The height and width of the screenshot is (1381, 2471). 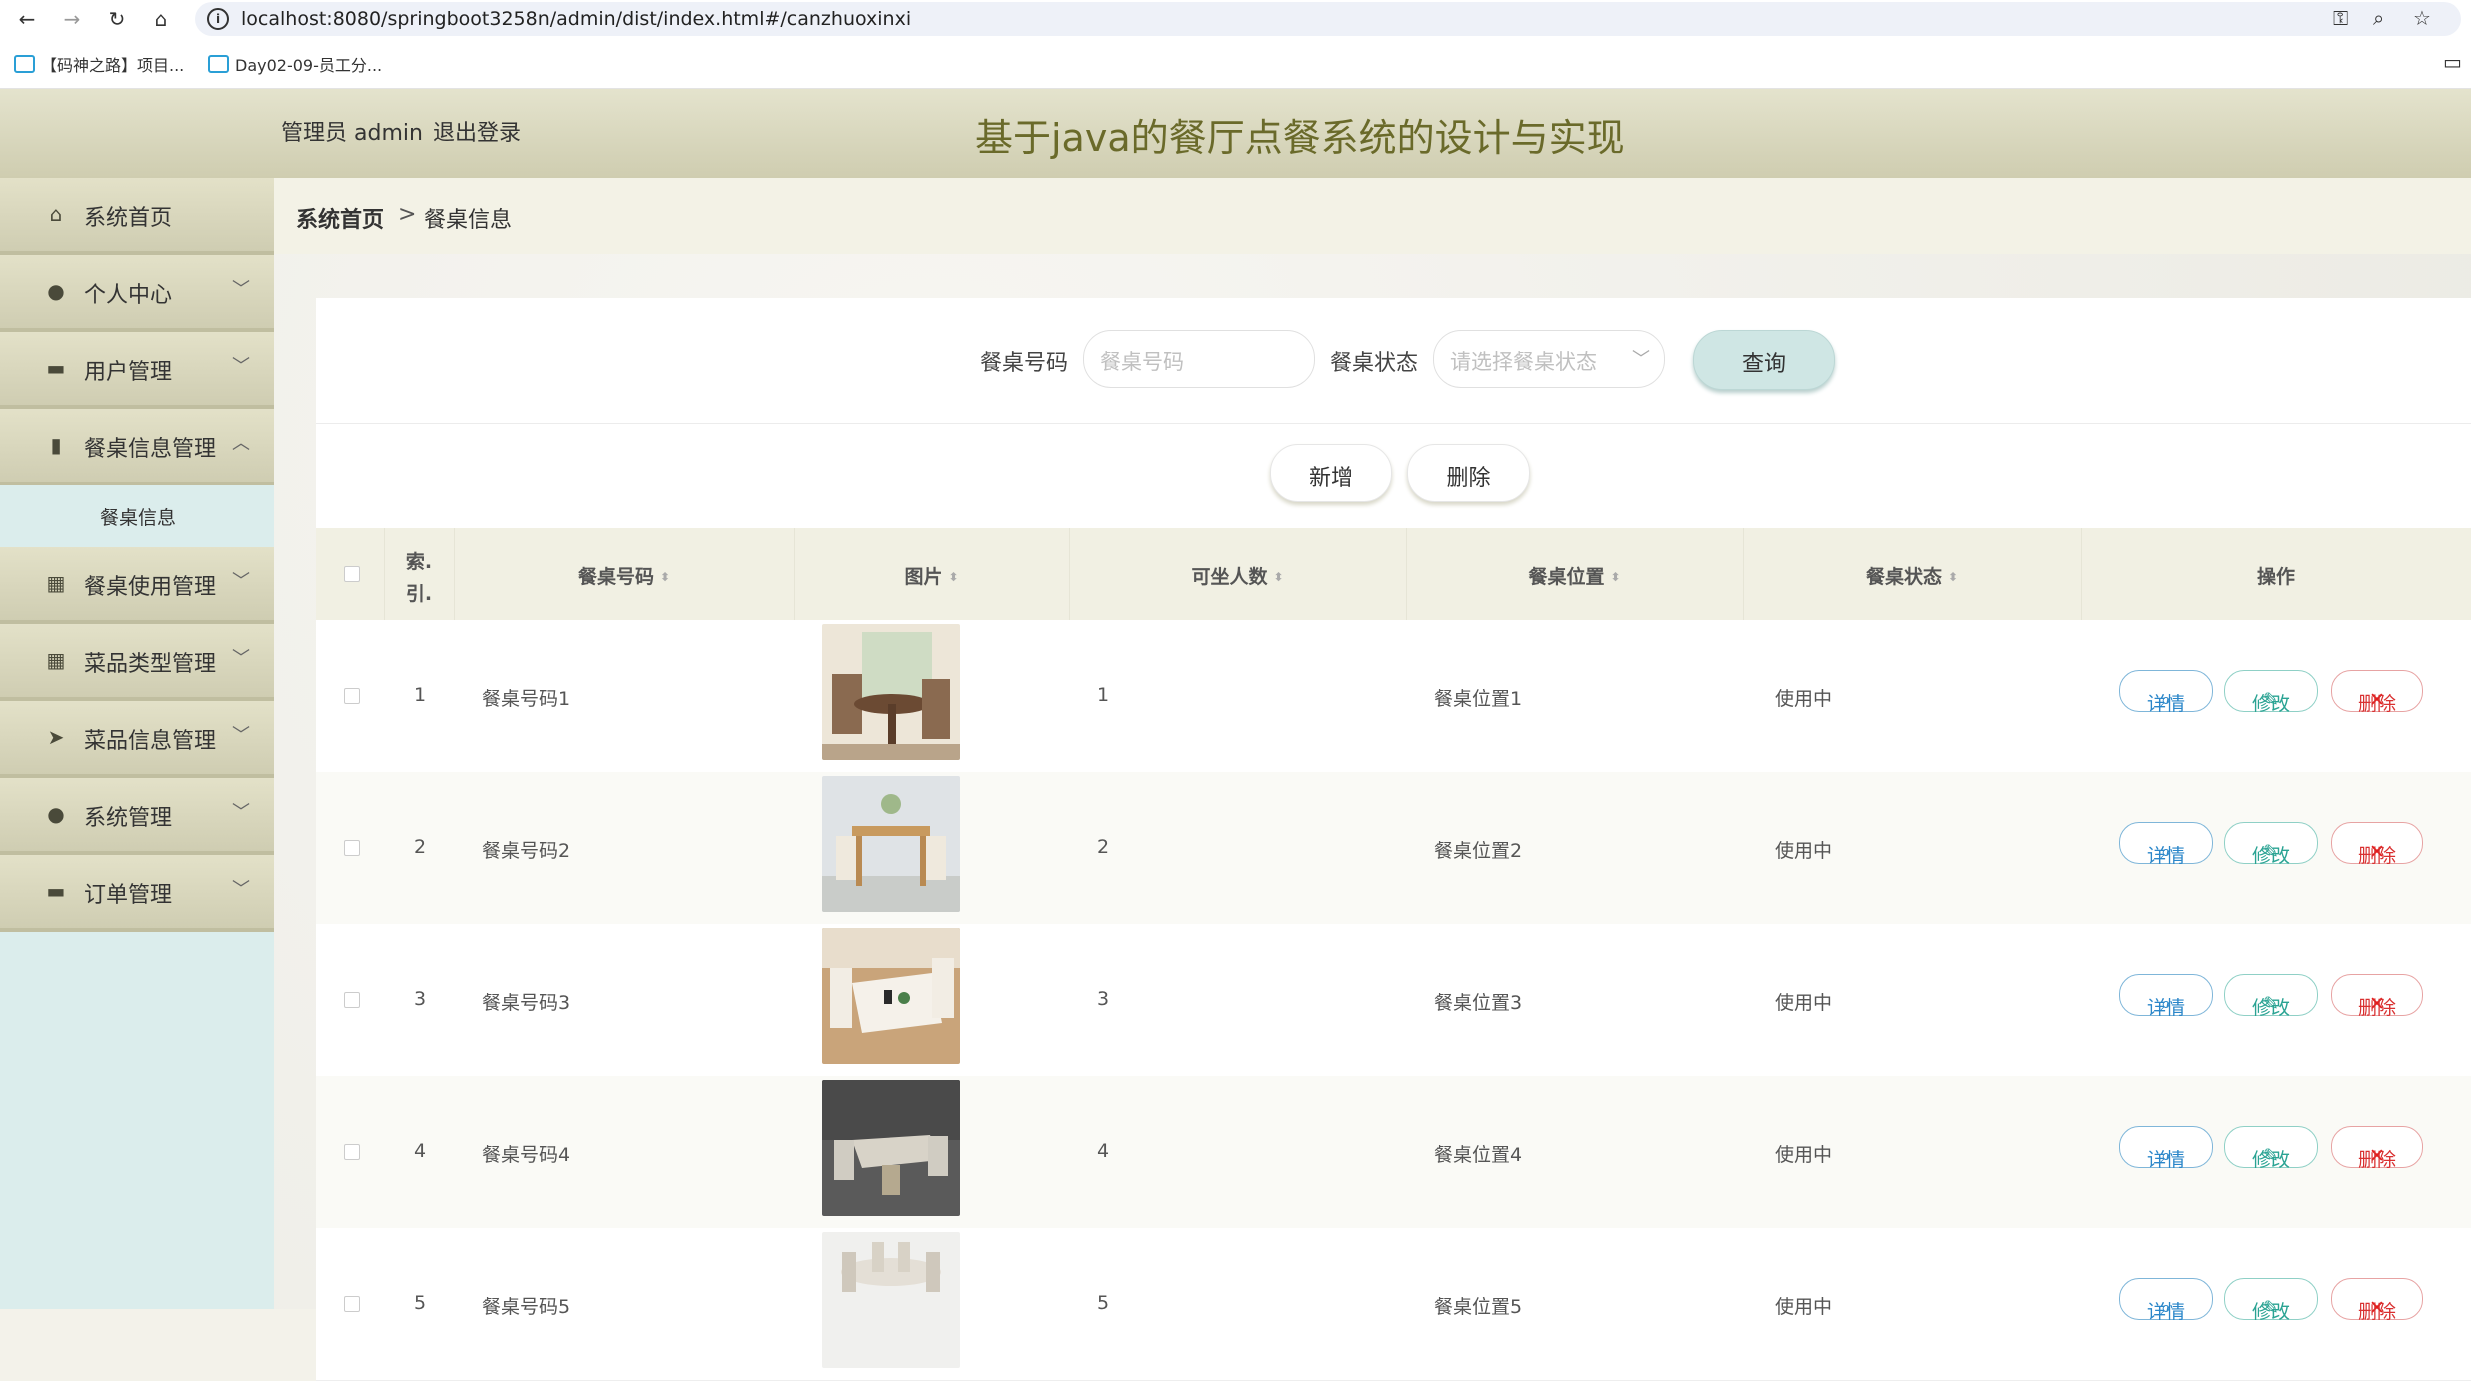 What do you see at coordinates (161, 19) in the screenshot?
I see `home-browser-icon: ⌂` at bounding box center [161, 19].